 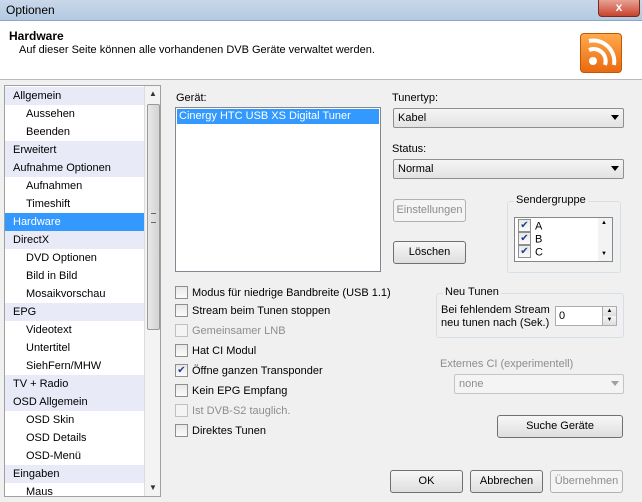 I want to click on option-label: Kein EPG Empfang, so click(x=240, y=391).